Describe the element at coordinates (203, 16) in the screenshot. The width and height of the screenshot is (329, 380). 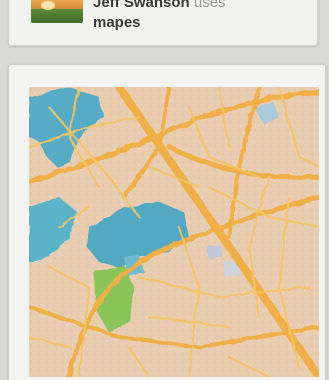
I see `post-title: Jeff Swanson uses mapes` at that location.